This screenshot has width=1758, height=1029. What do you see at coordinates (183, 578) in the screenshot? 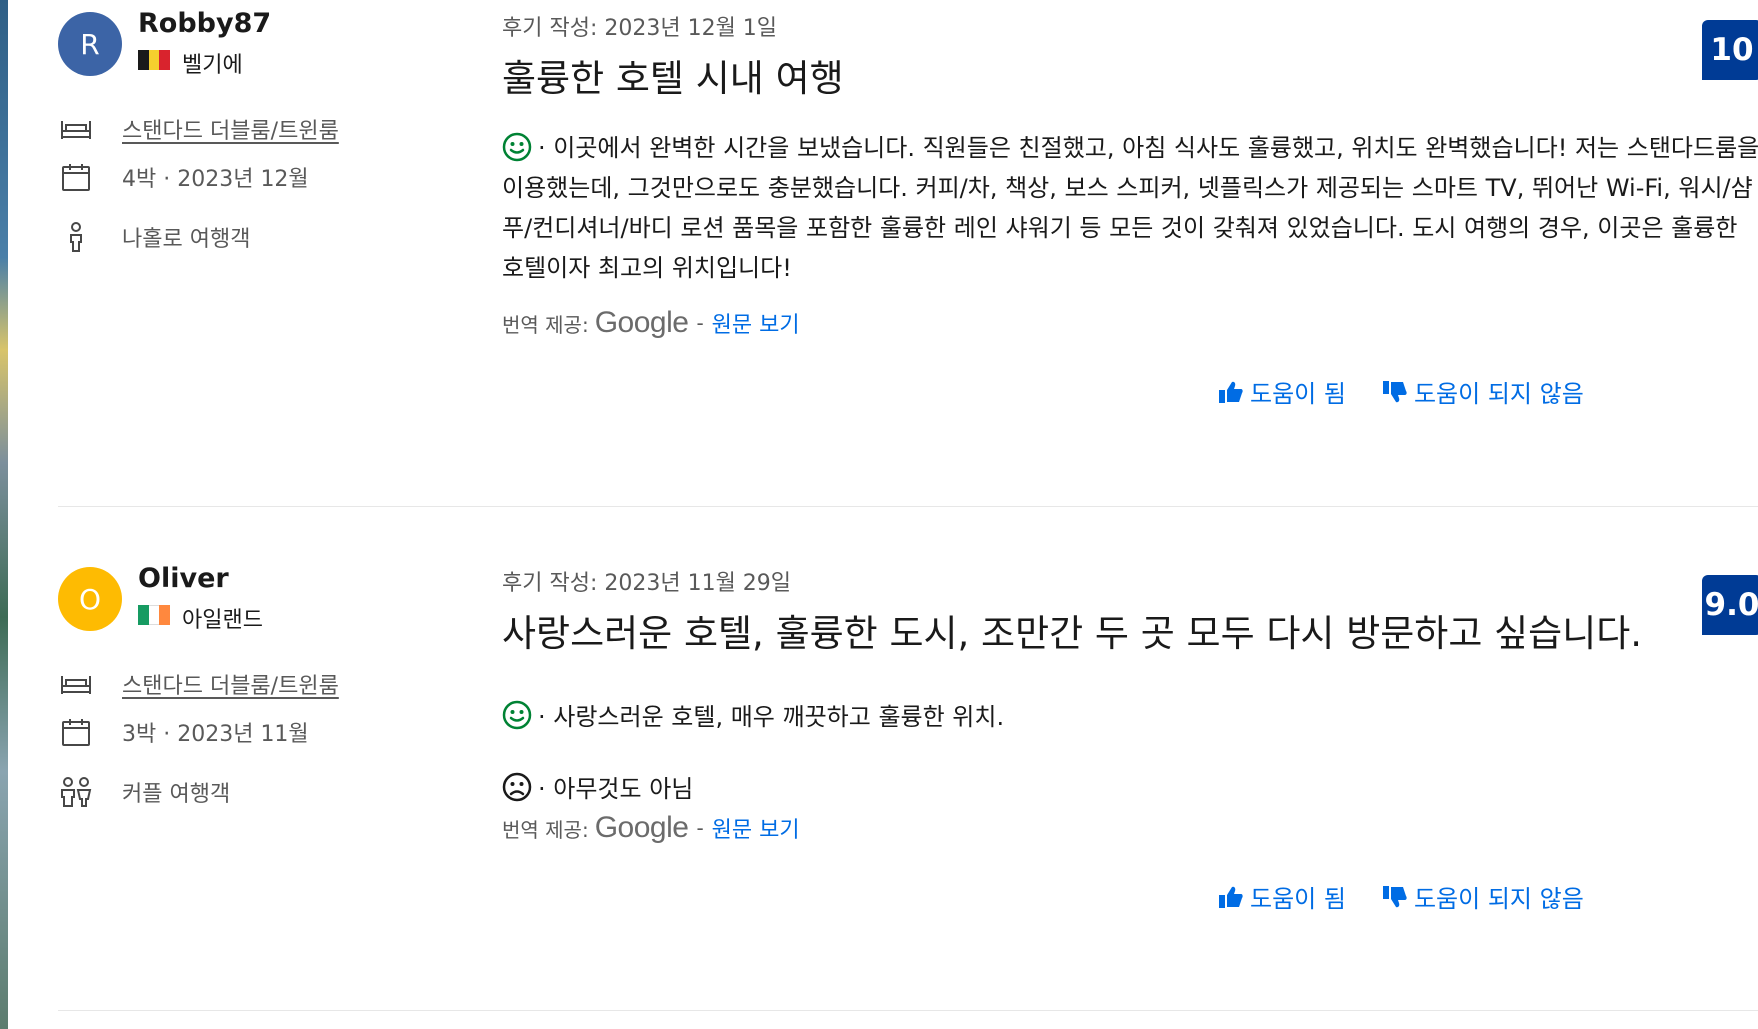
I see `reviewer-name: Oliver` at bounding box center [183, 578].